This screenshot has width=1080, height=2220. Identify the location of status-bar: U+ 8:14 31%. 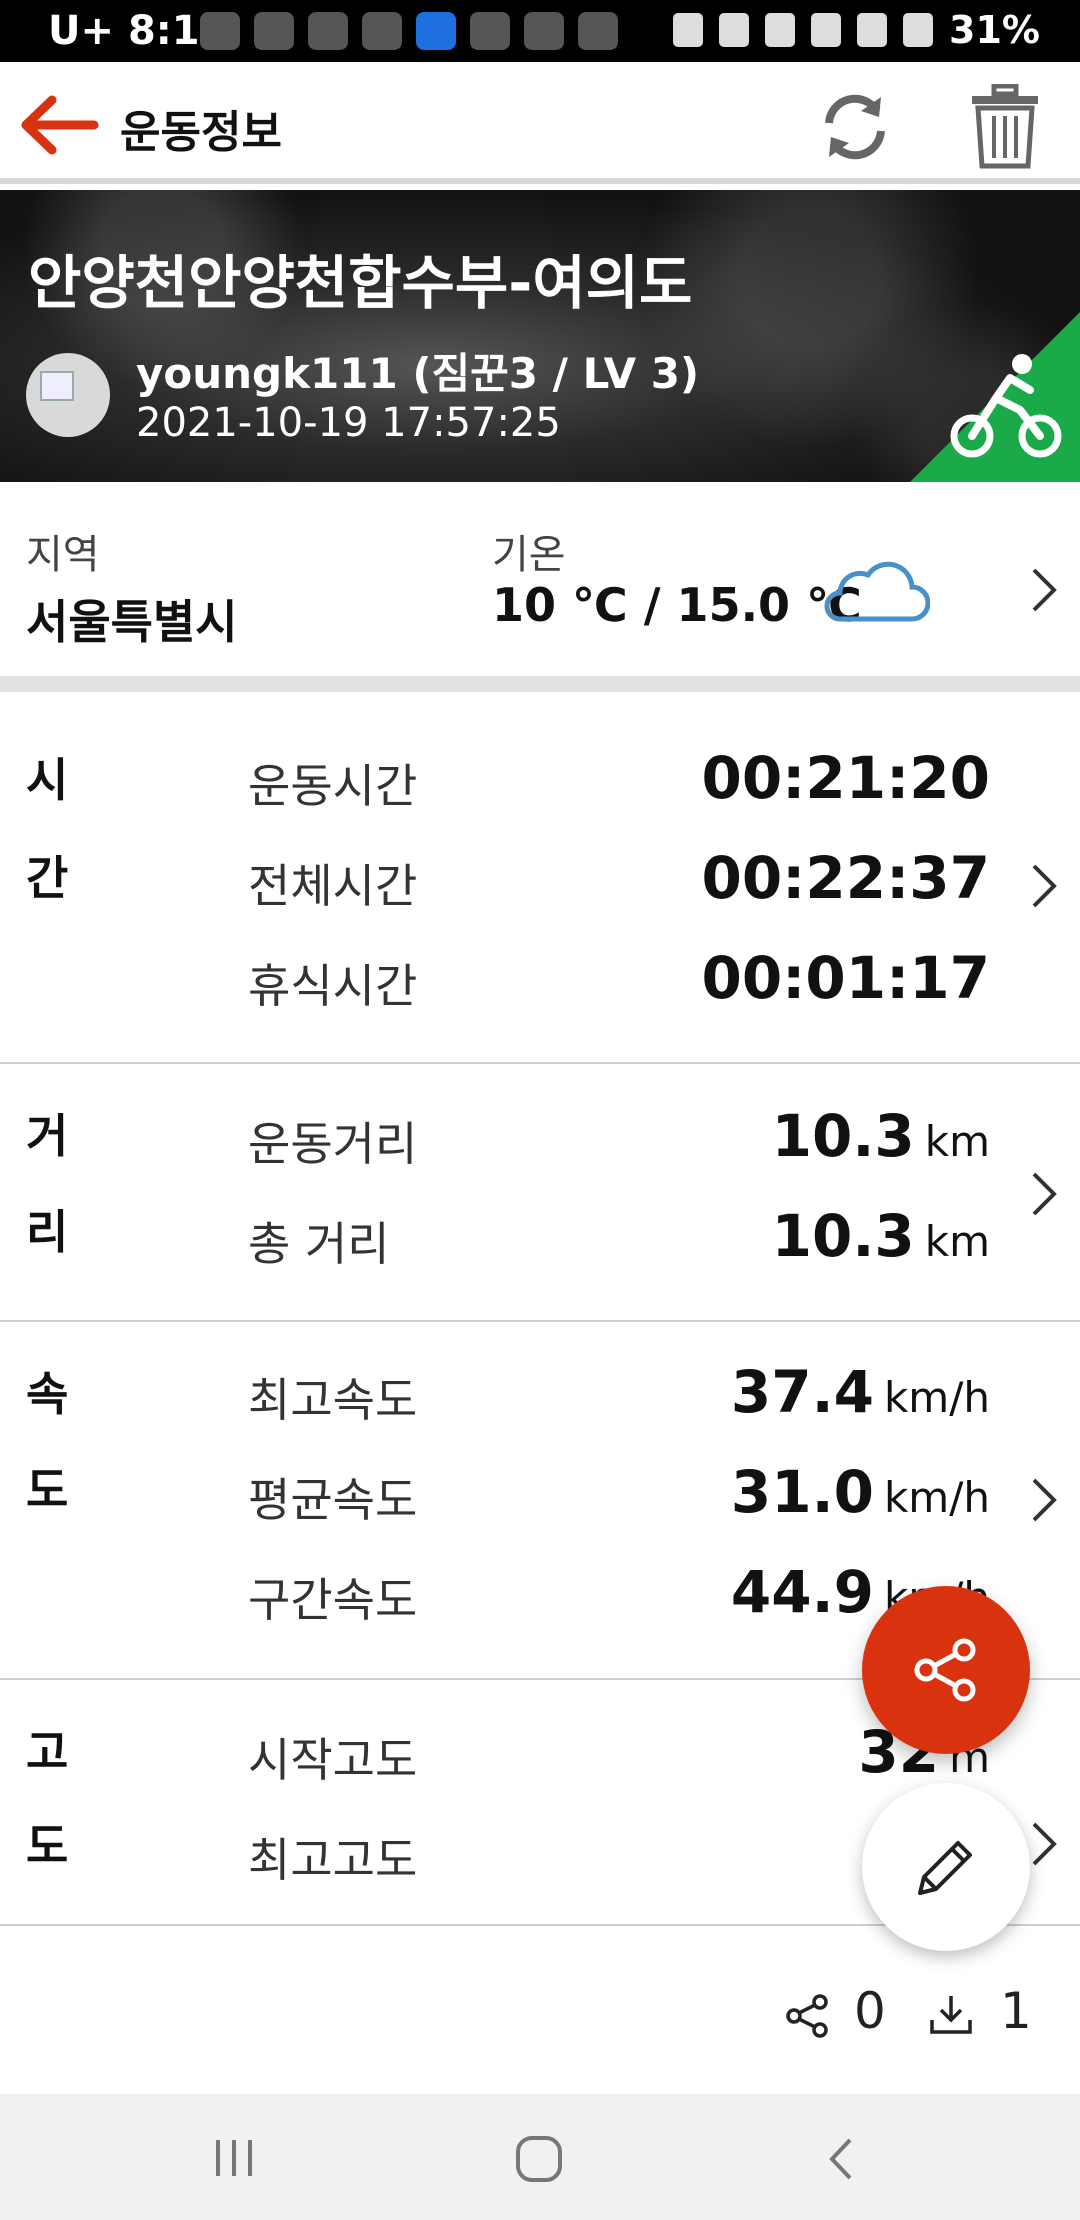
(540, 31).